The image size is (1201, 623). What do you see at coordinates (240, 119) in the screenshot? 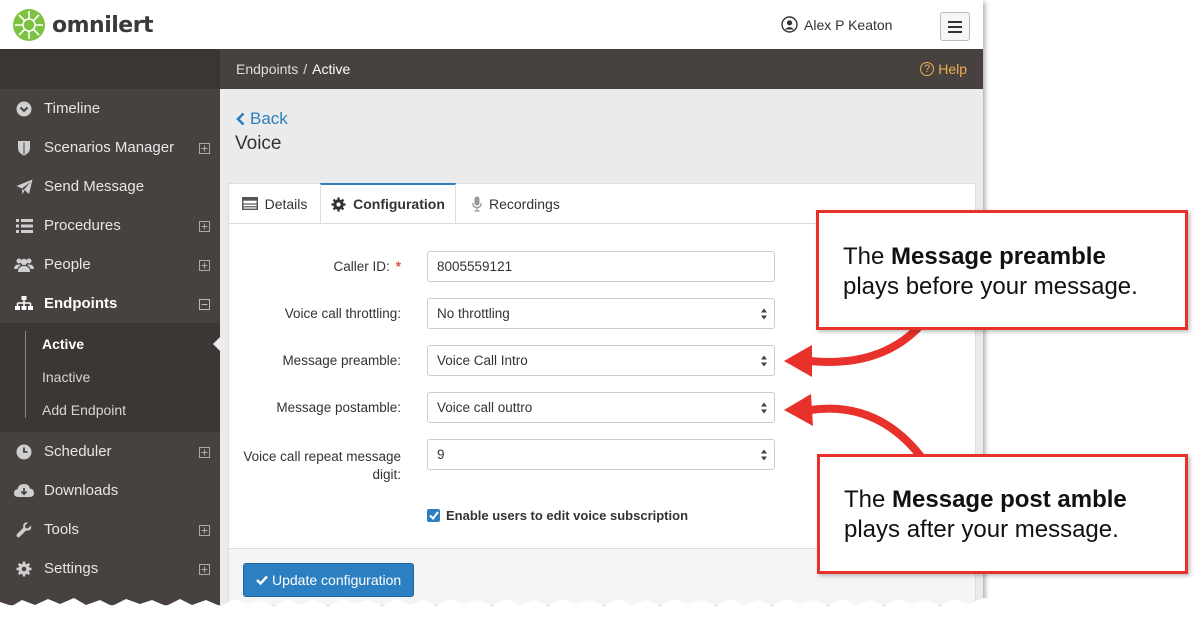
I see `chevron-left-icon` at bounding box center [240, 119].